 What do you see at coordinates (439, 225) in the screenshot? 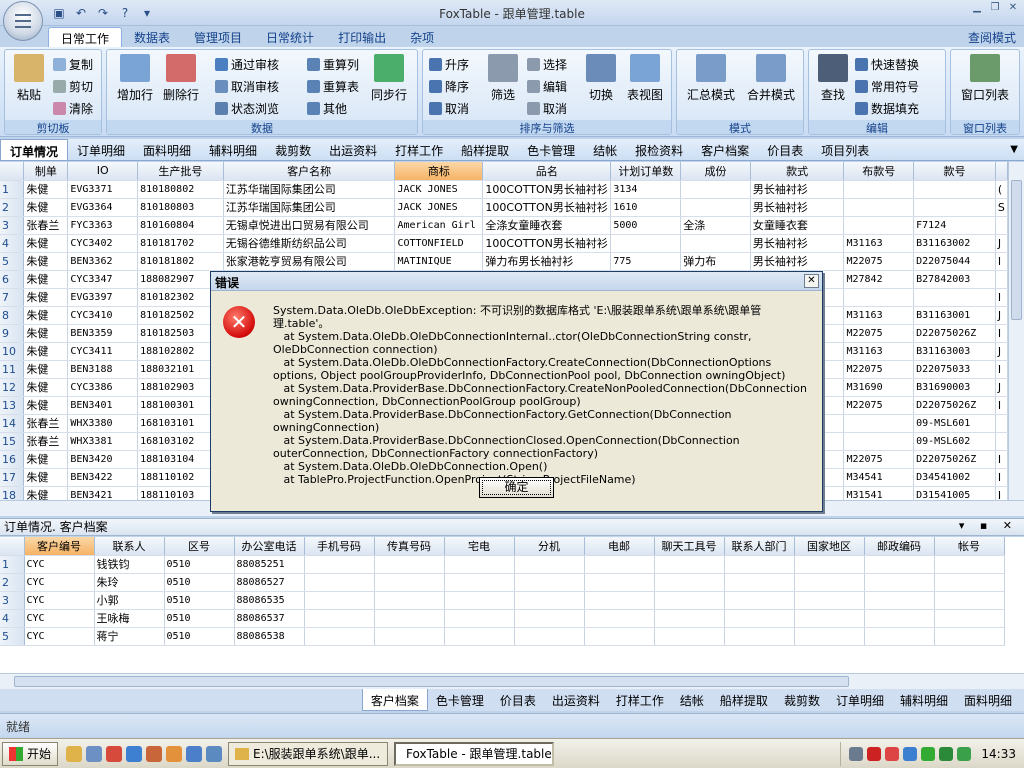
I see `table-cell: American Girl` at bounding box center [439, 225].